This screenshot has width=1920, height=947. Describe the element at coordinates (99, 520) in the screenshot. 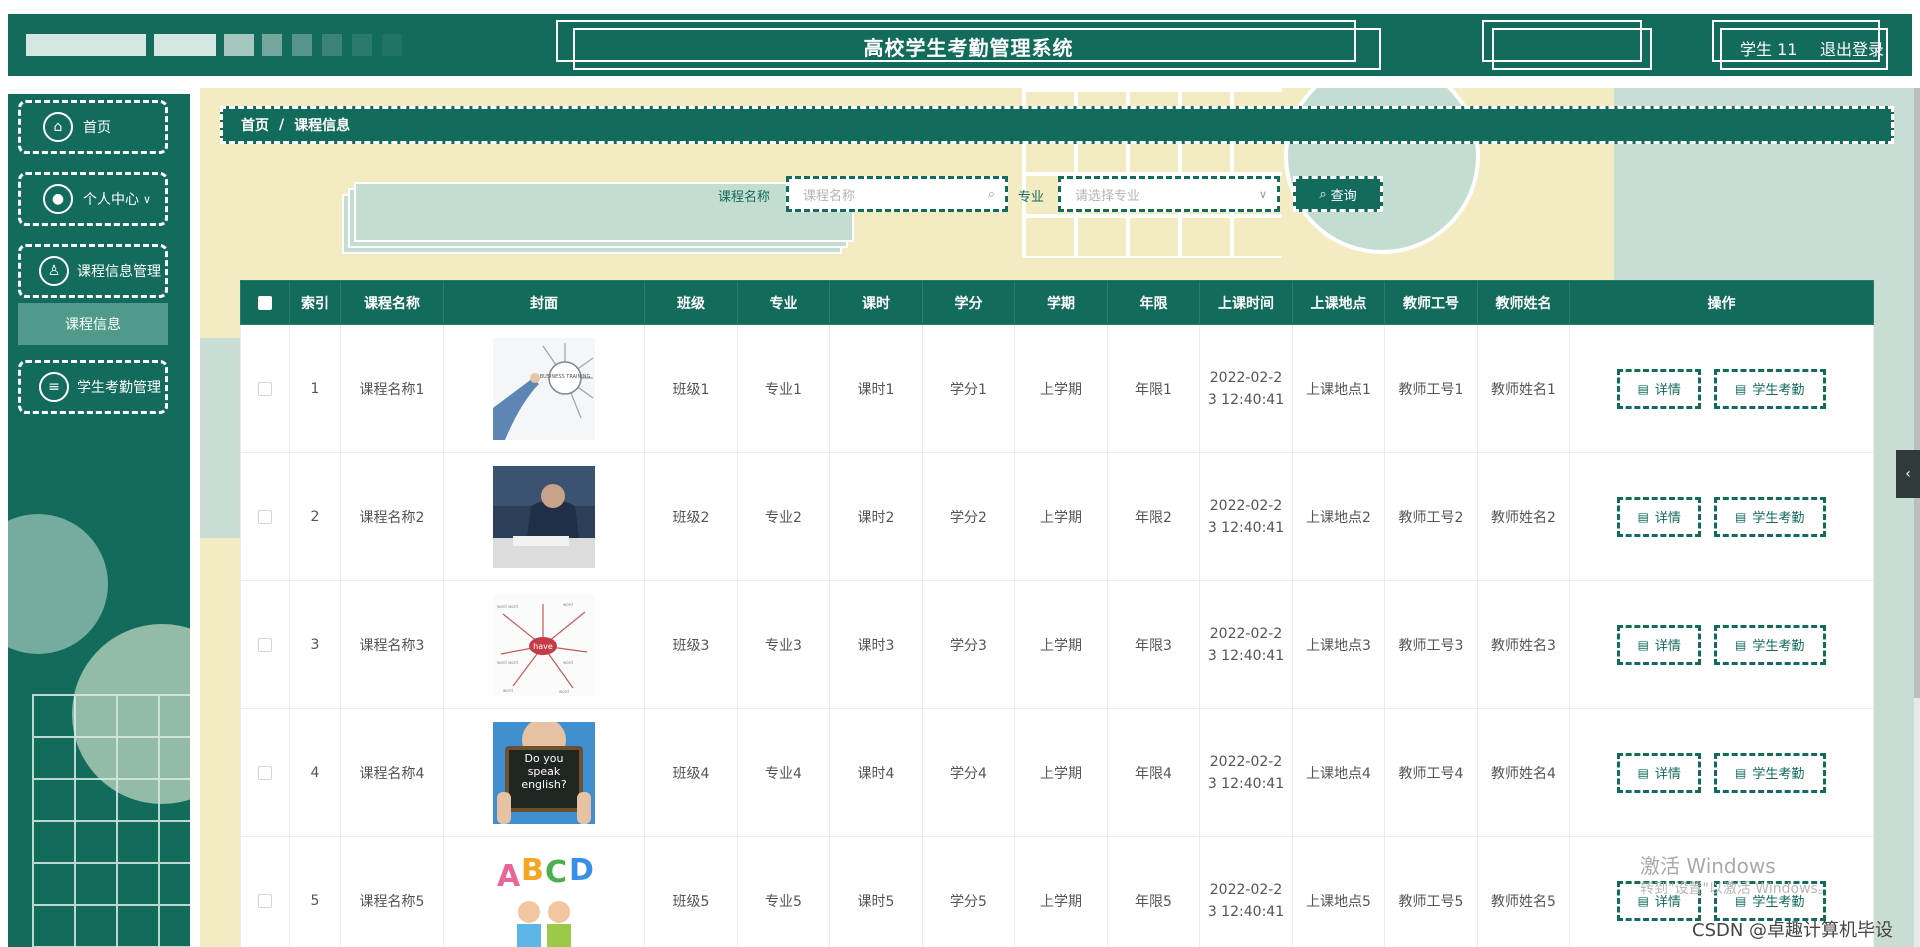

I see `sidebar: ⌂ 首页 ● 个人中心 ∨ ♙ 课程信息管理 课程信息 ≡ 学生考勤管理` at that location.